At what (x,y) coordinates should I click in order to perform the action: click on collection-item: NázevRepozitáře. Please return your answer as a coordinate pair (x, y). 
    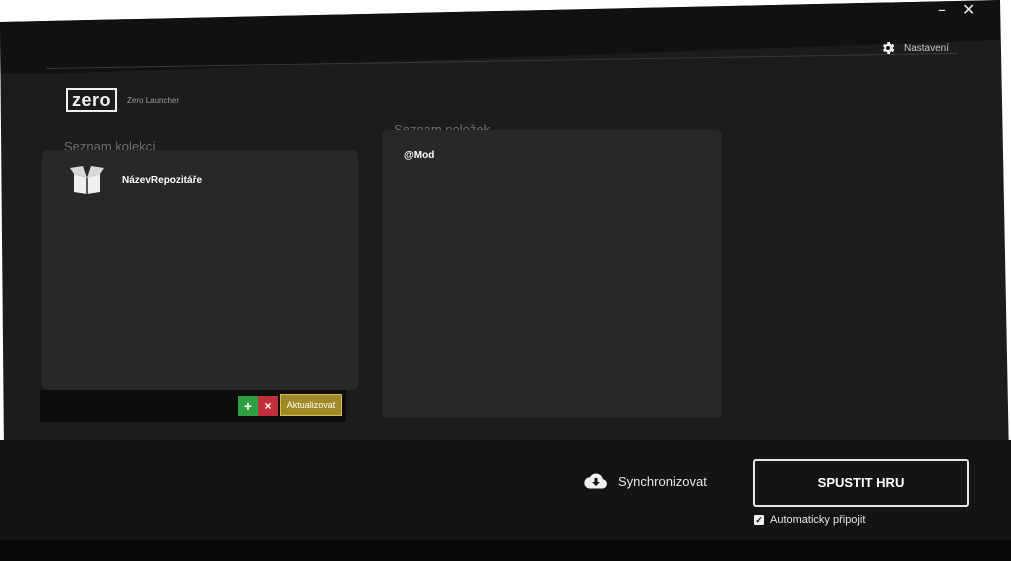
    Looking at the image, I should click on (136, 180).